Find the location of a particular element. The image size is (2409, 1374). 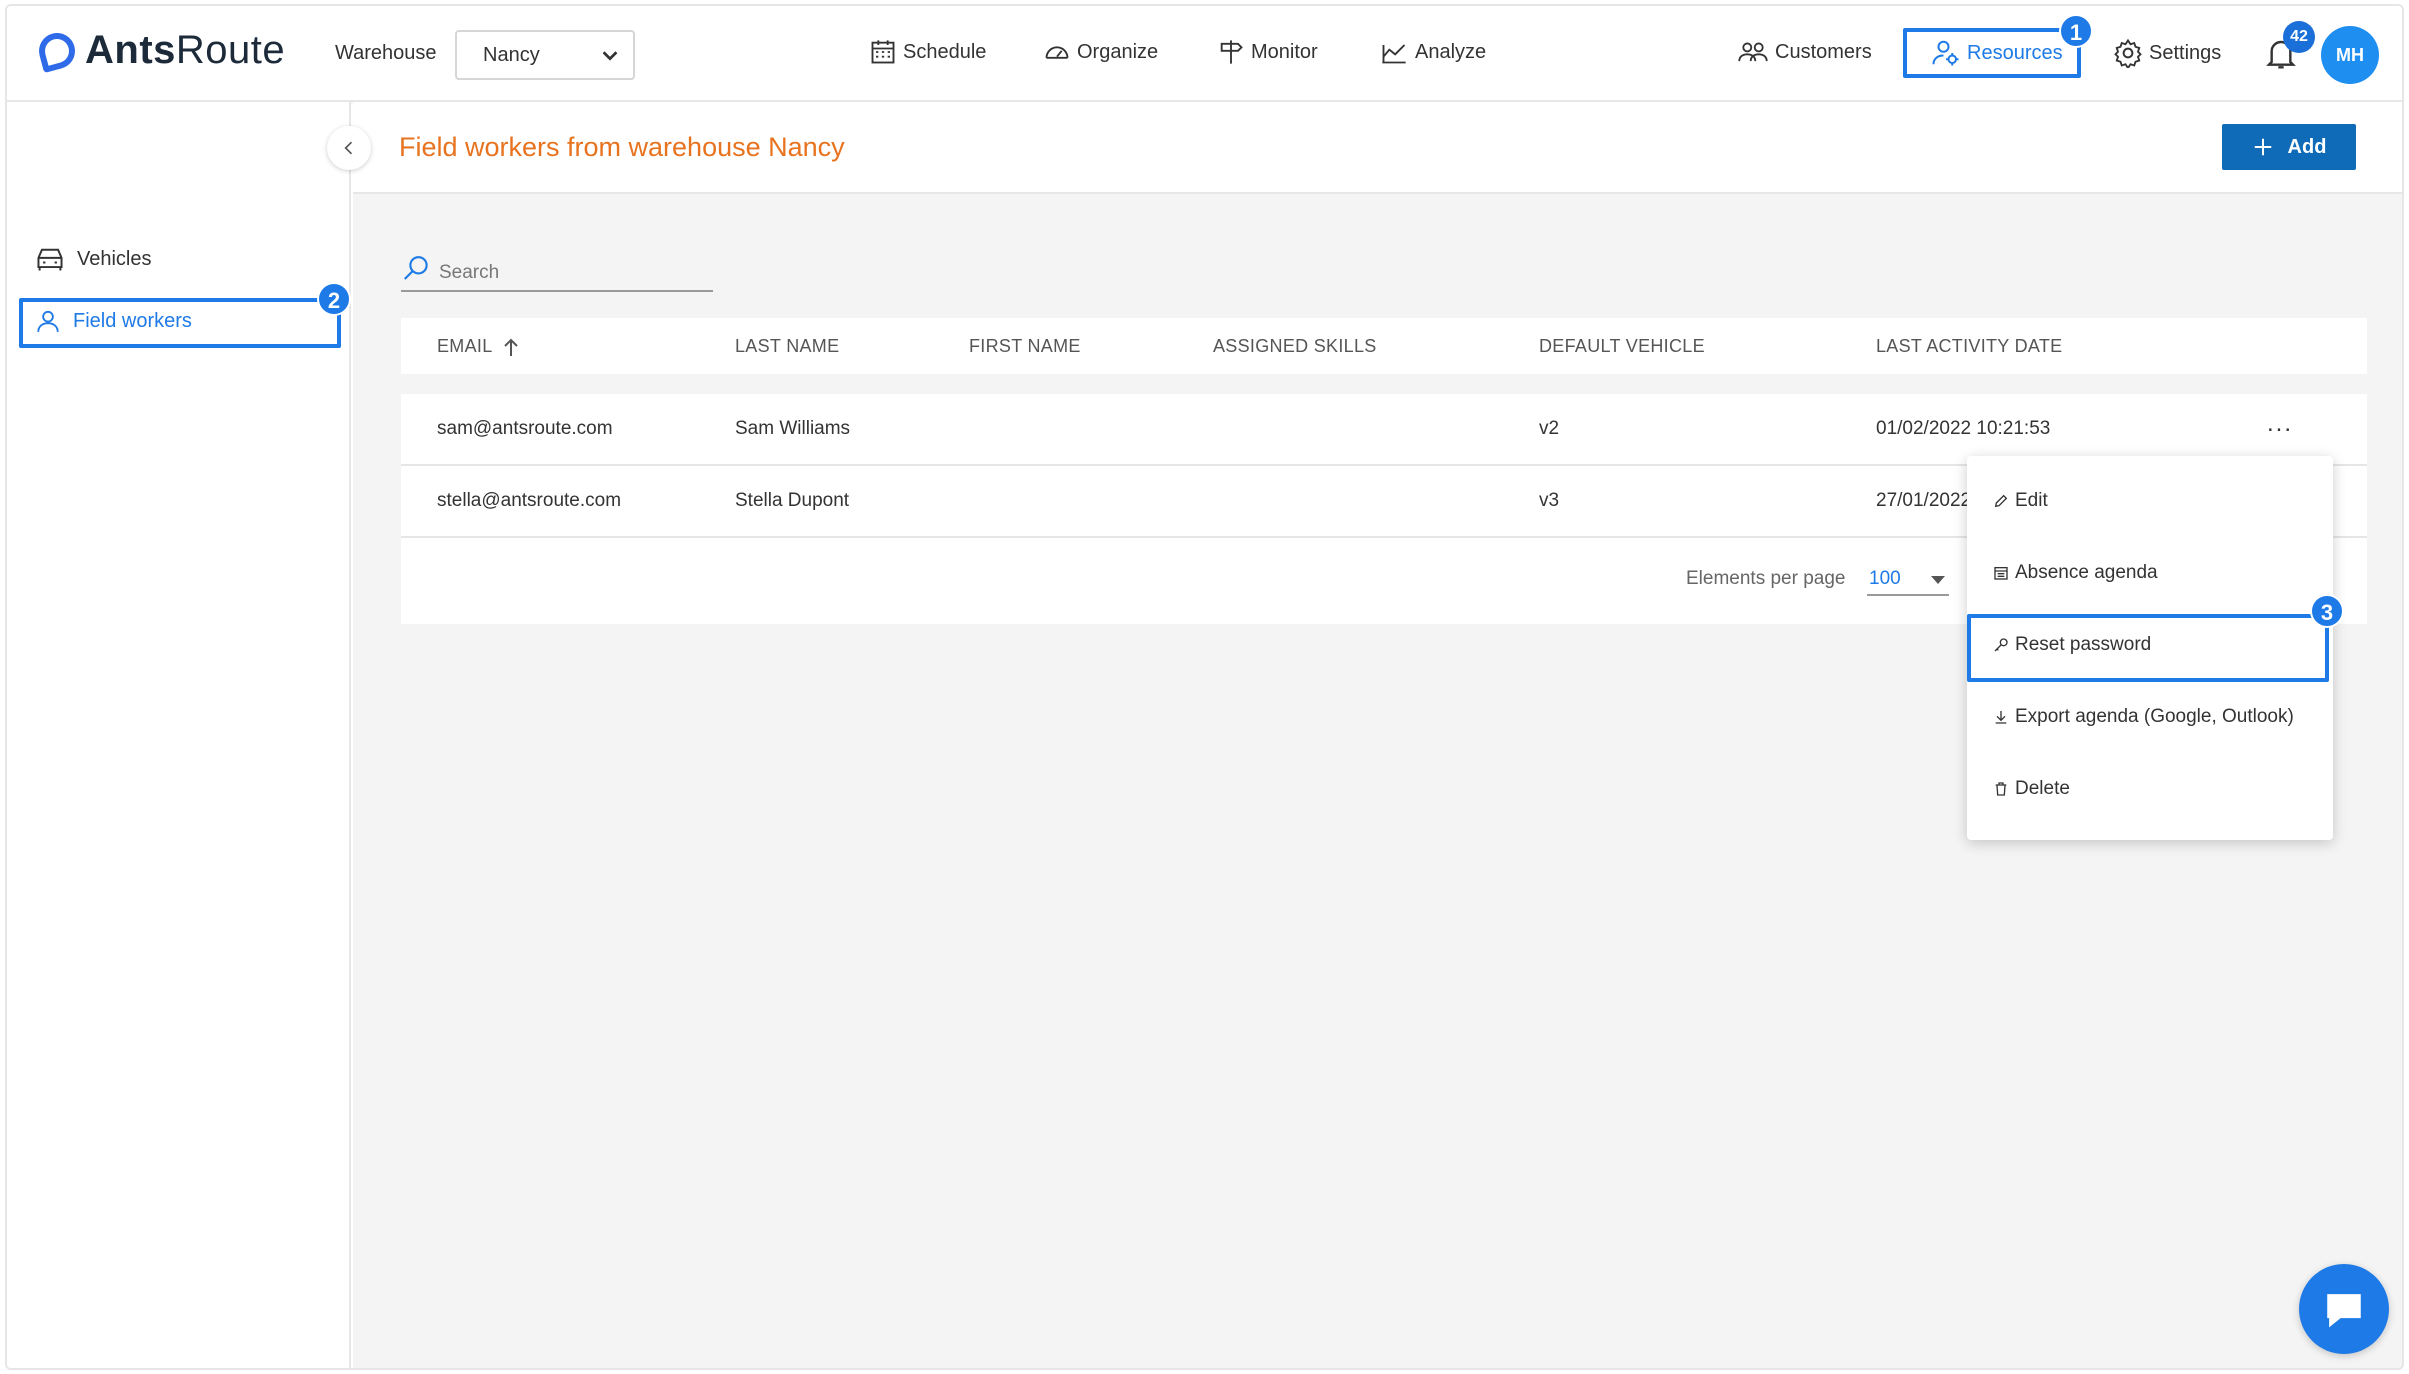

cell-activity: 27/01/2022 is located at coordinates (1924, 500).